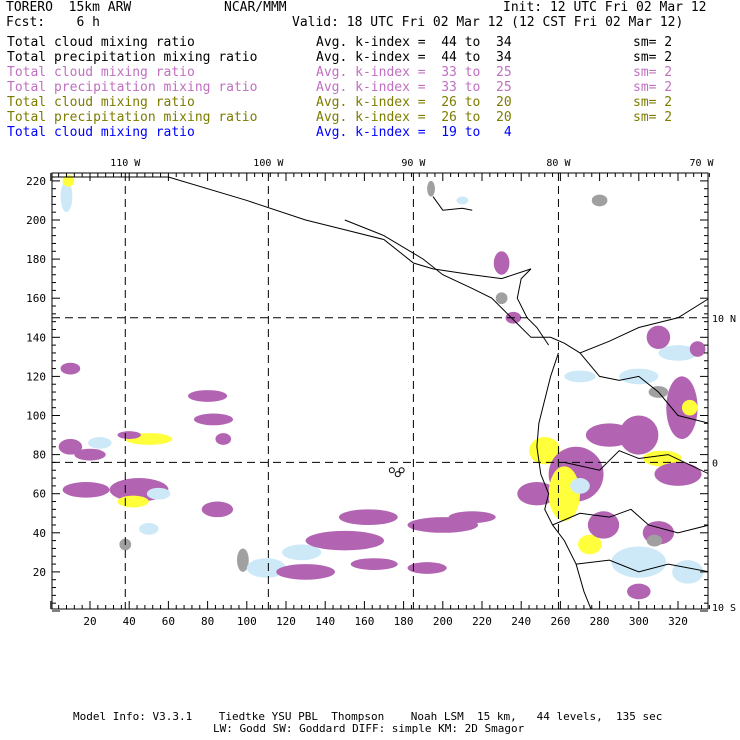 The height and width of the screenshot is (740, 740). Describe the element at coordinates (36, 220) in the screenshot. I see `y-tick-label: 200` at that location.